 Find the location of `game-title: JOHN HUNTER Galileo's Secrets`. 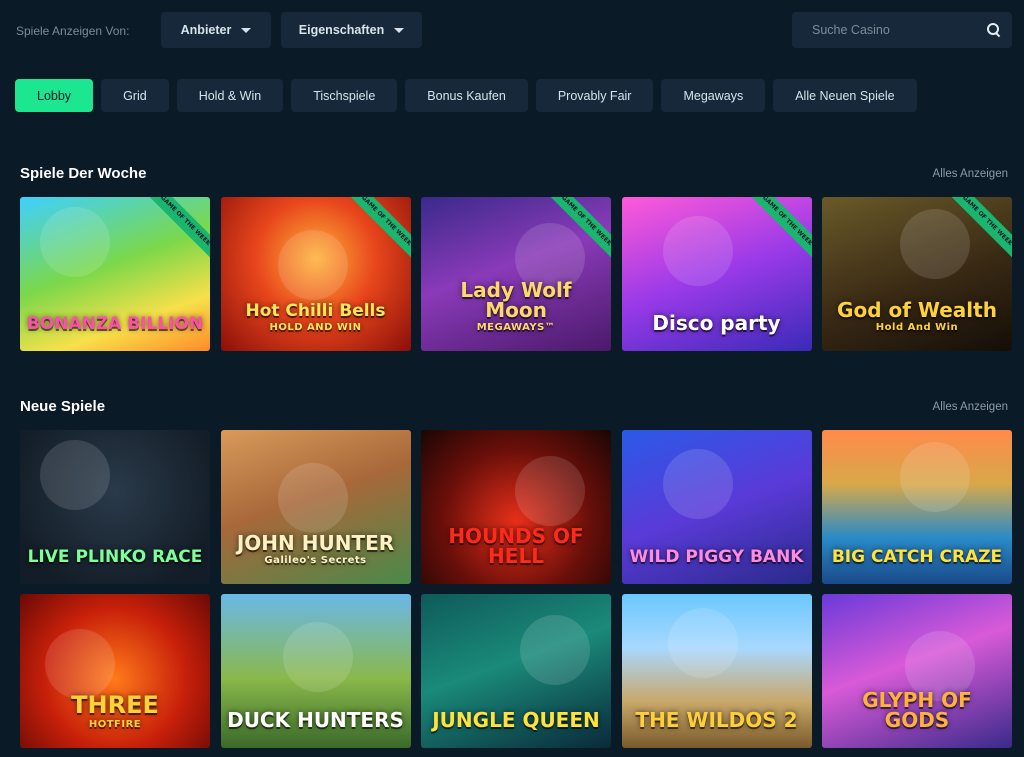

game-title: JOHN HUNTER Galileo's Secrets is located at coordinates (315, 558).